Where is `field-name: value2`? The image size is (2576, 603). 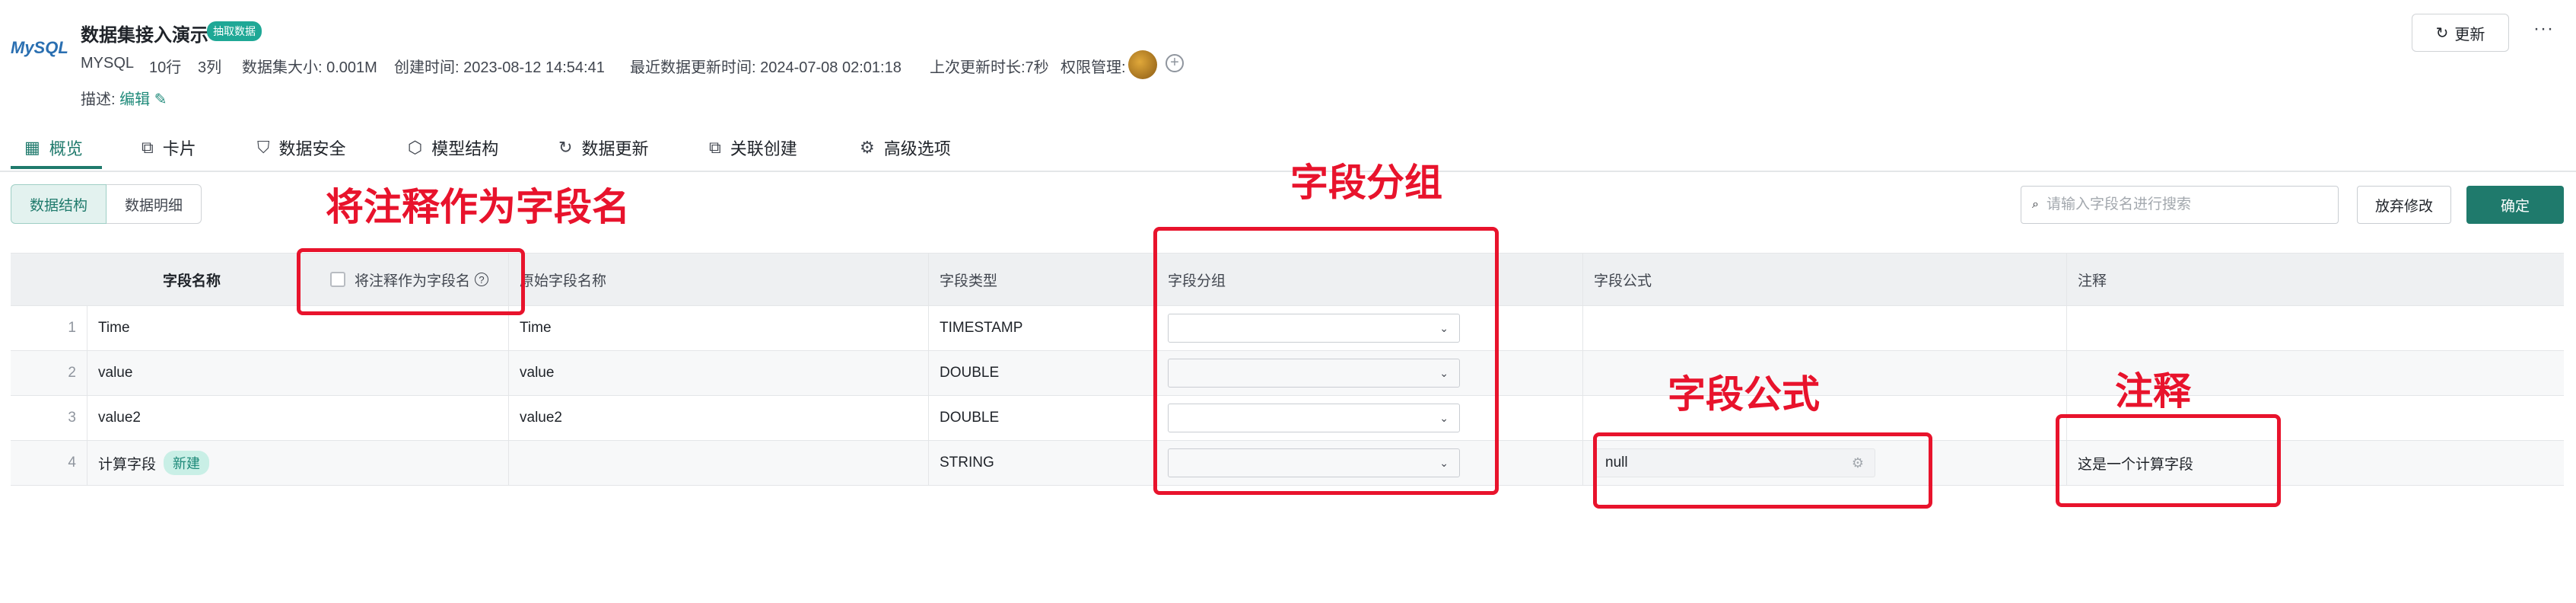
field-name: value2 is located at coordinates (297, 418).